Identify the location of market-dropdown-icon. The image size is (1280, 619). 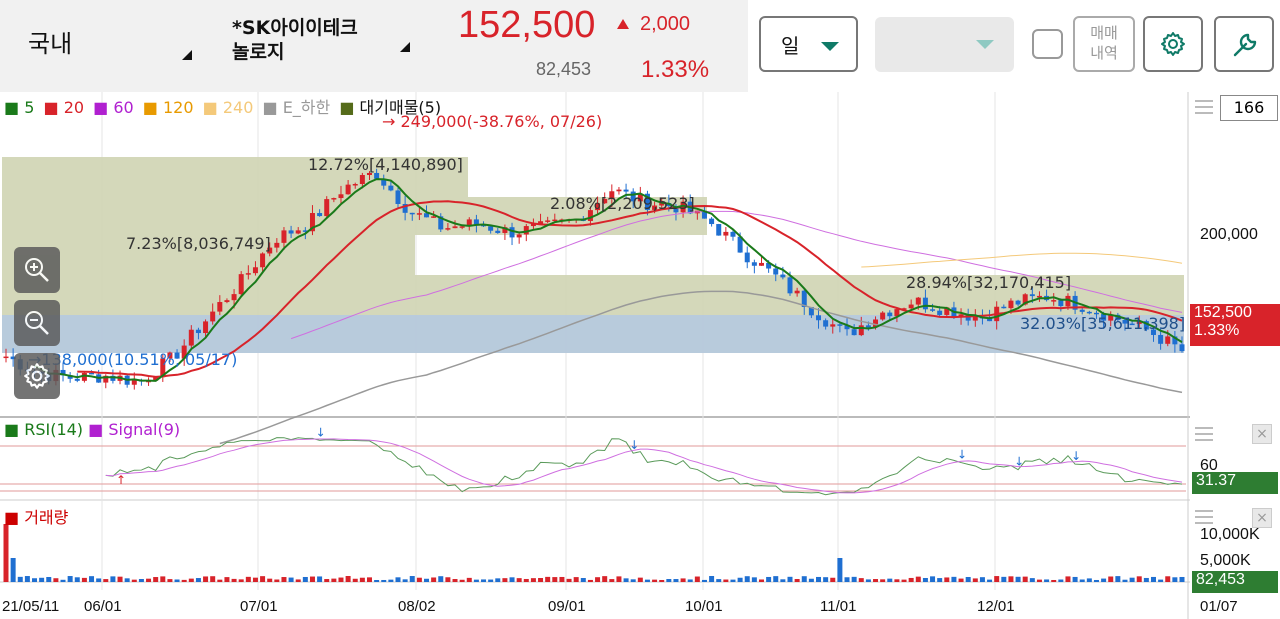
(187, 55).